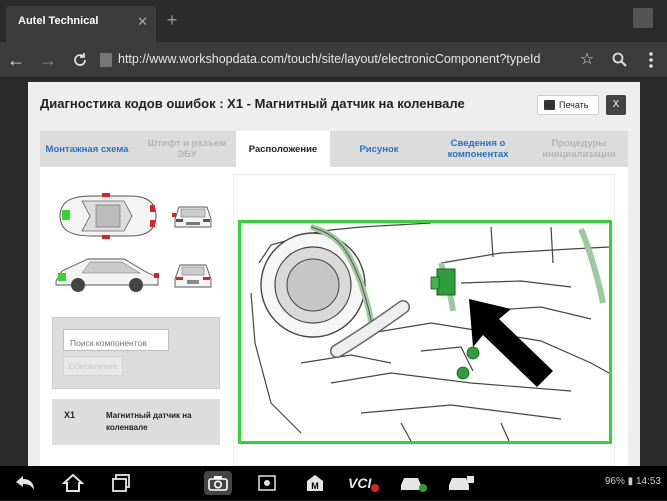 This screenshot has width=667, height=501. What do you see at coordinates (48, 60) in the screenshot?
I see `forward-arrow-icon: →` at bounding box center [48, 60].